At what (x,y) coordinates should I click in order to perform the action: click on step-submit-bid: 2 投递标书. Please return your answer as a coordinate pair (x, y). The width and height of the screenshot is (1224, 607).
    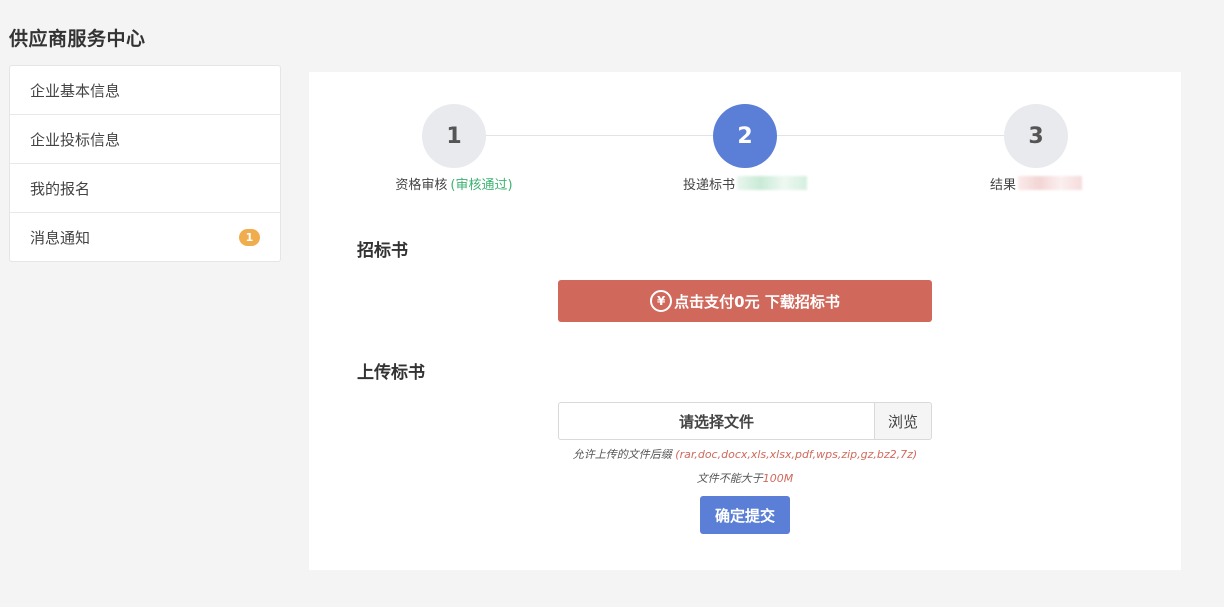
    Looking at the image, I should click on (745, 148).